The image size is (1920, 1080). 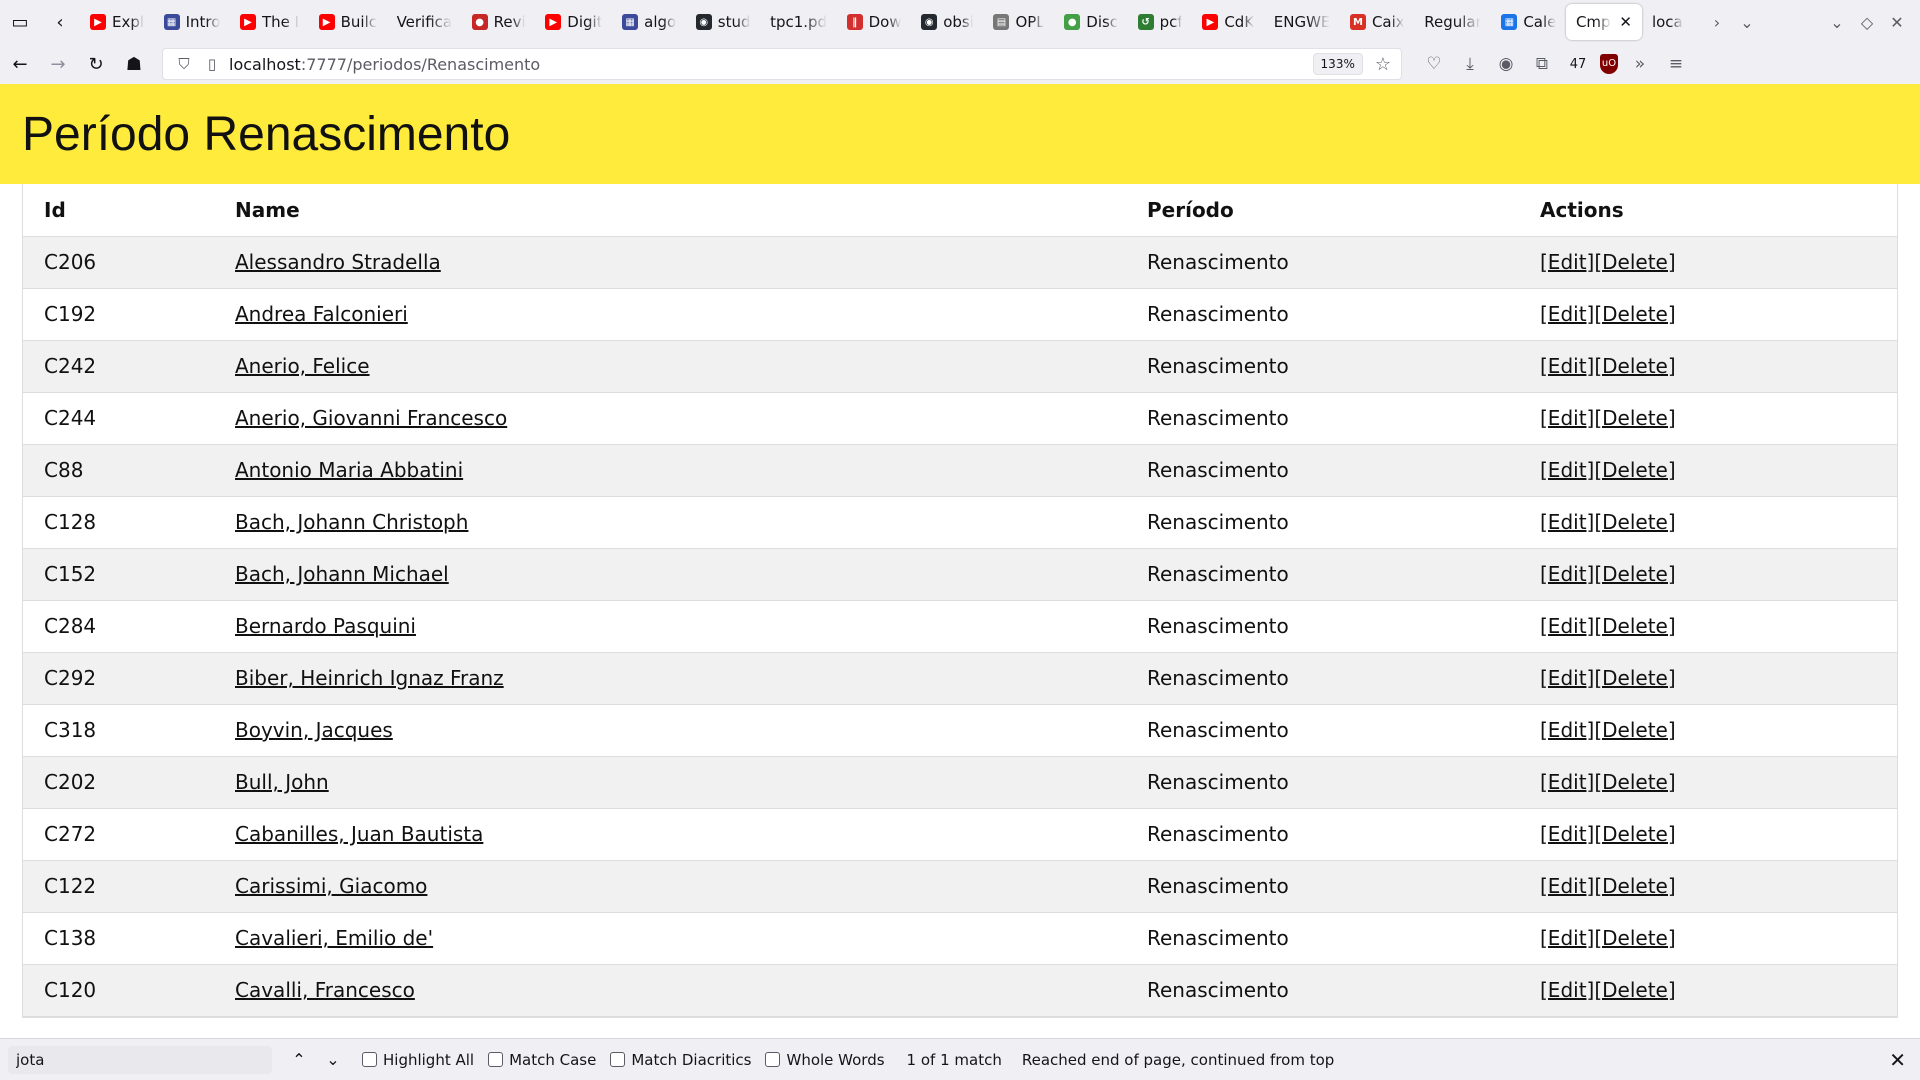 I want to click on zoom-level-button: 133%, so click(x=1337, y=64).